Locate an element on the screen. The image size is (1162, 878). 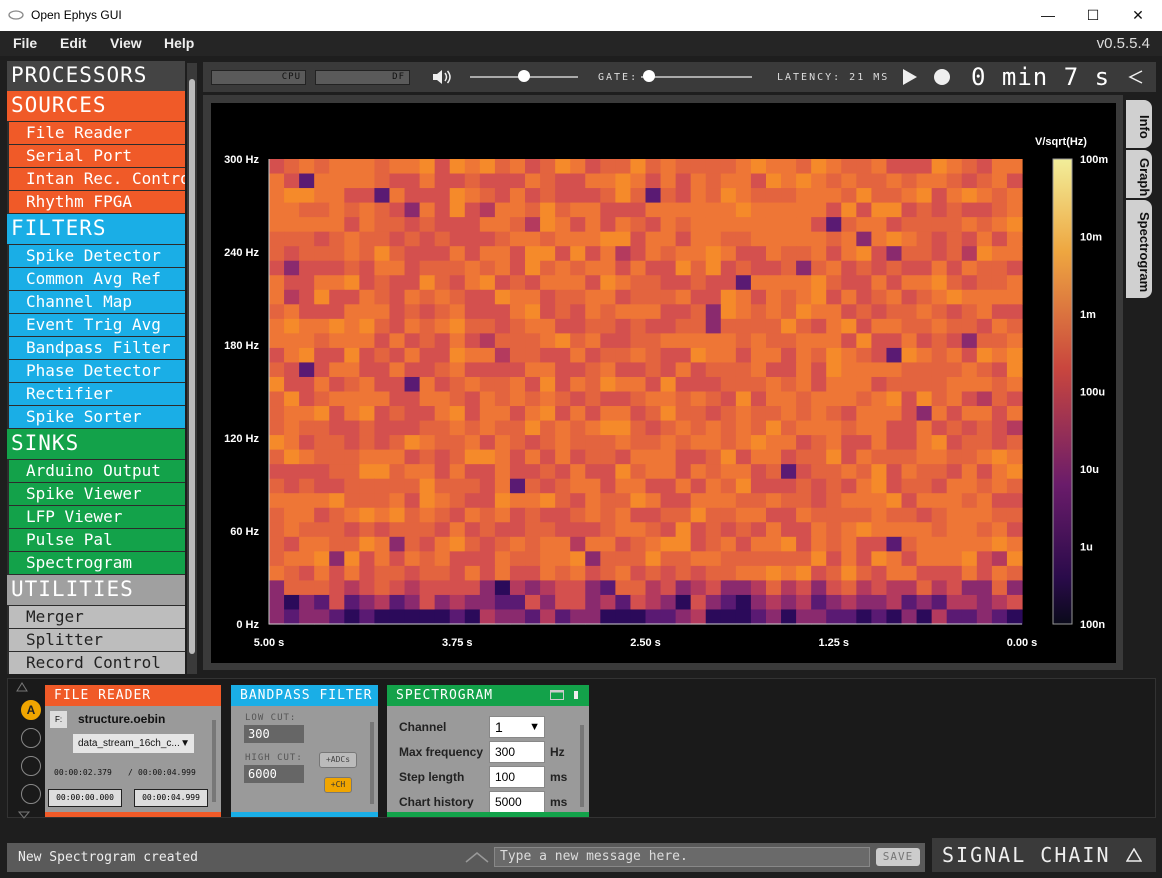
max-frequency-field: 300 is located at coordinates (517, 752).